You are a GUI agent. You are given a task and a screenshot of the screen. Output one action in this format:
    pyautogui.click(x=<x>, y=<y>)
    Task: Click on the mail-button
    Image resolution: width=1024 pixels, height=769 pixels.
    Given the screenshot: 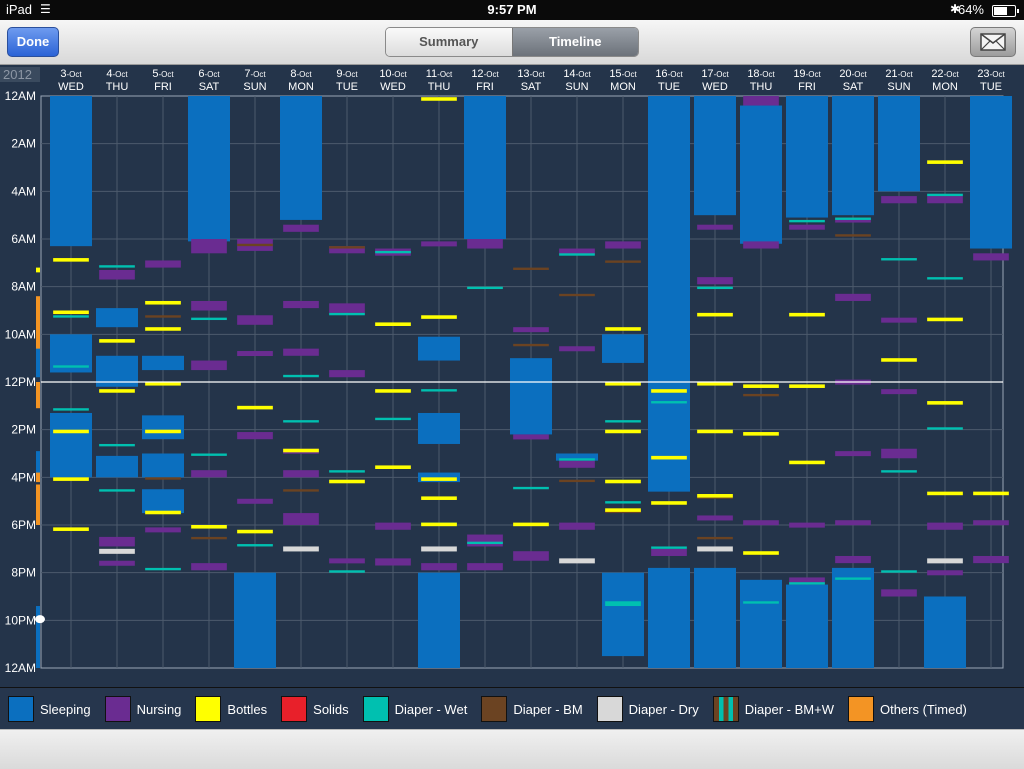 What is the action you would take?
    pyautogui.click(x=993, y=42)
    